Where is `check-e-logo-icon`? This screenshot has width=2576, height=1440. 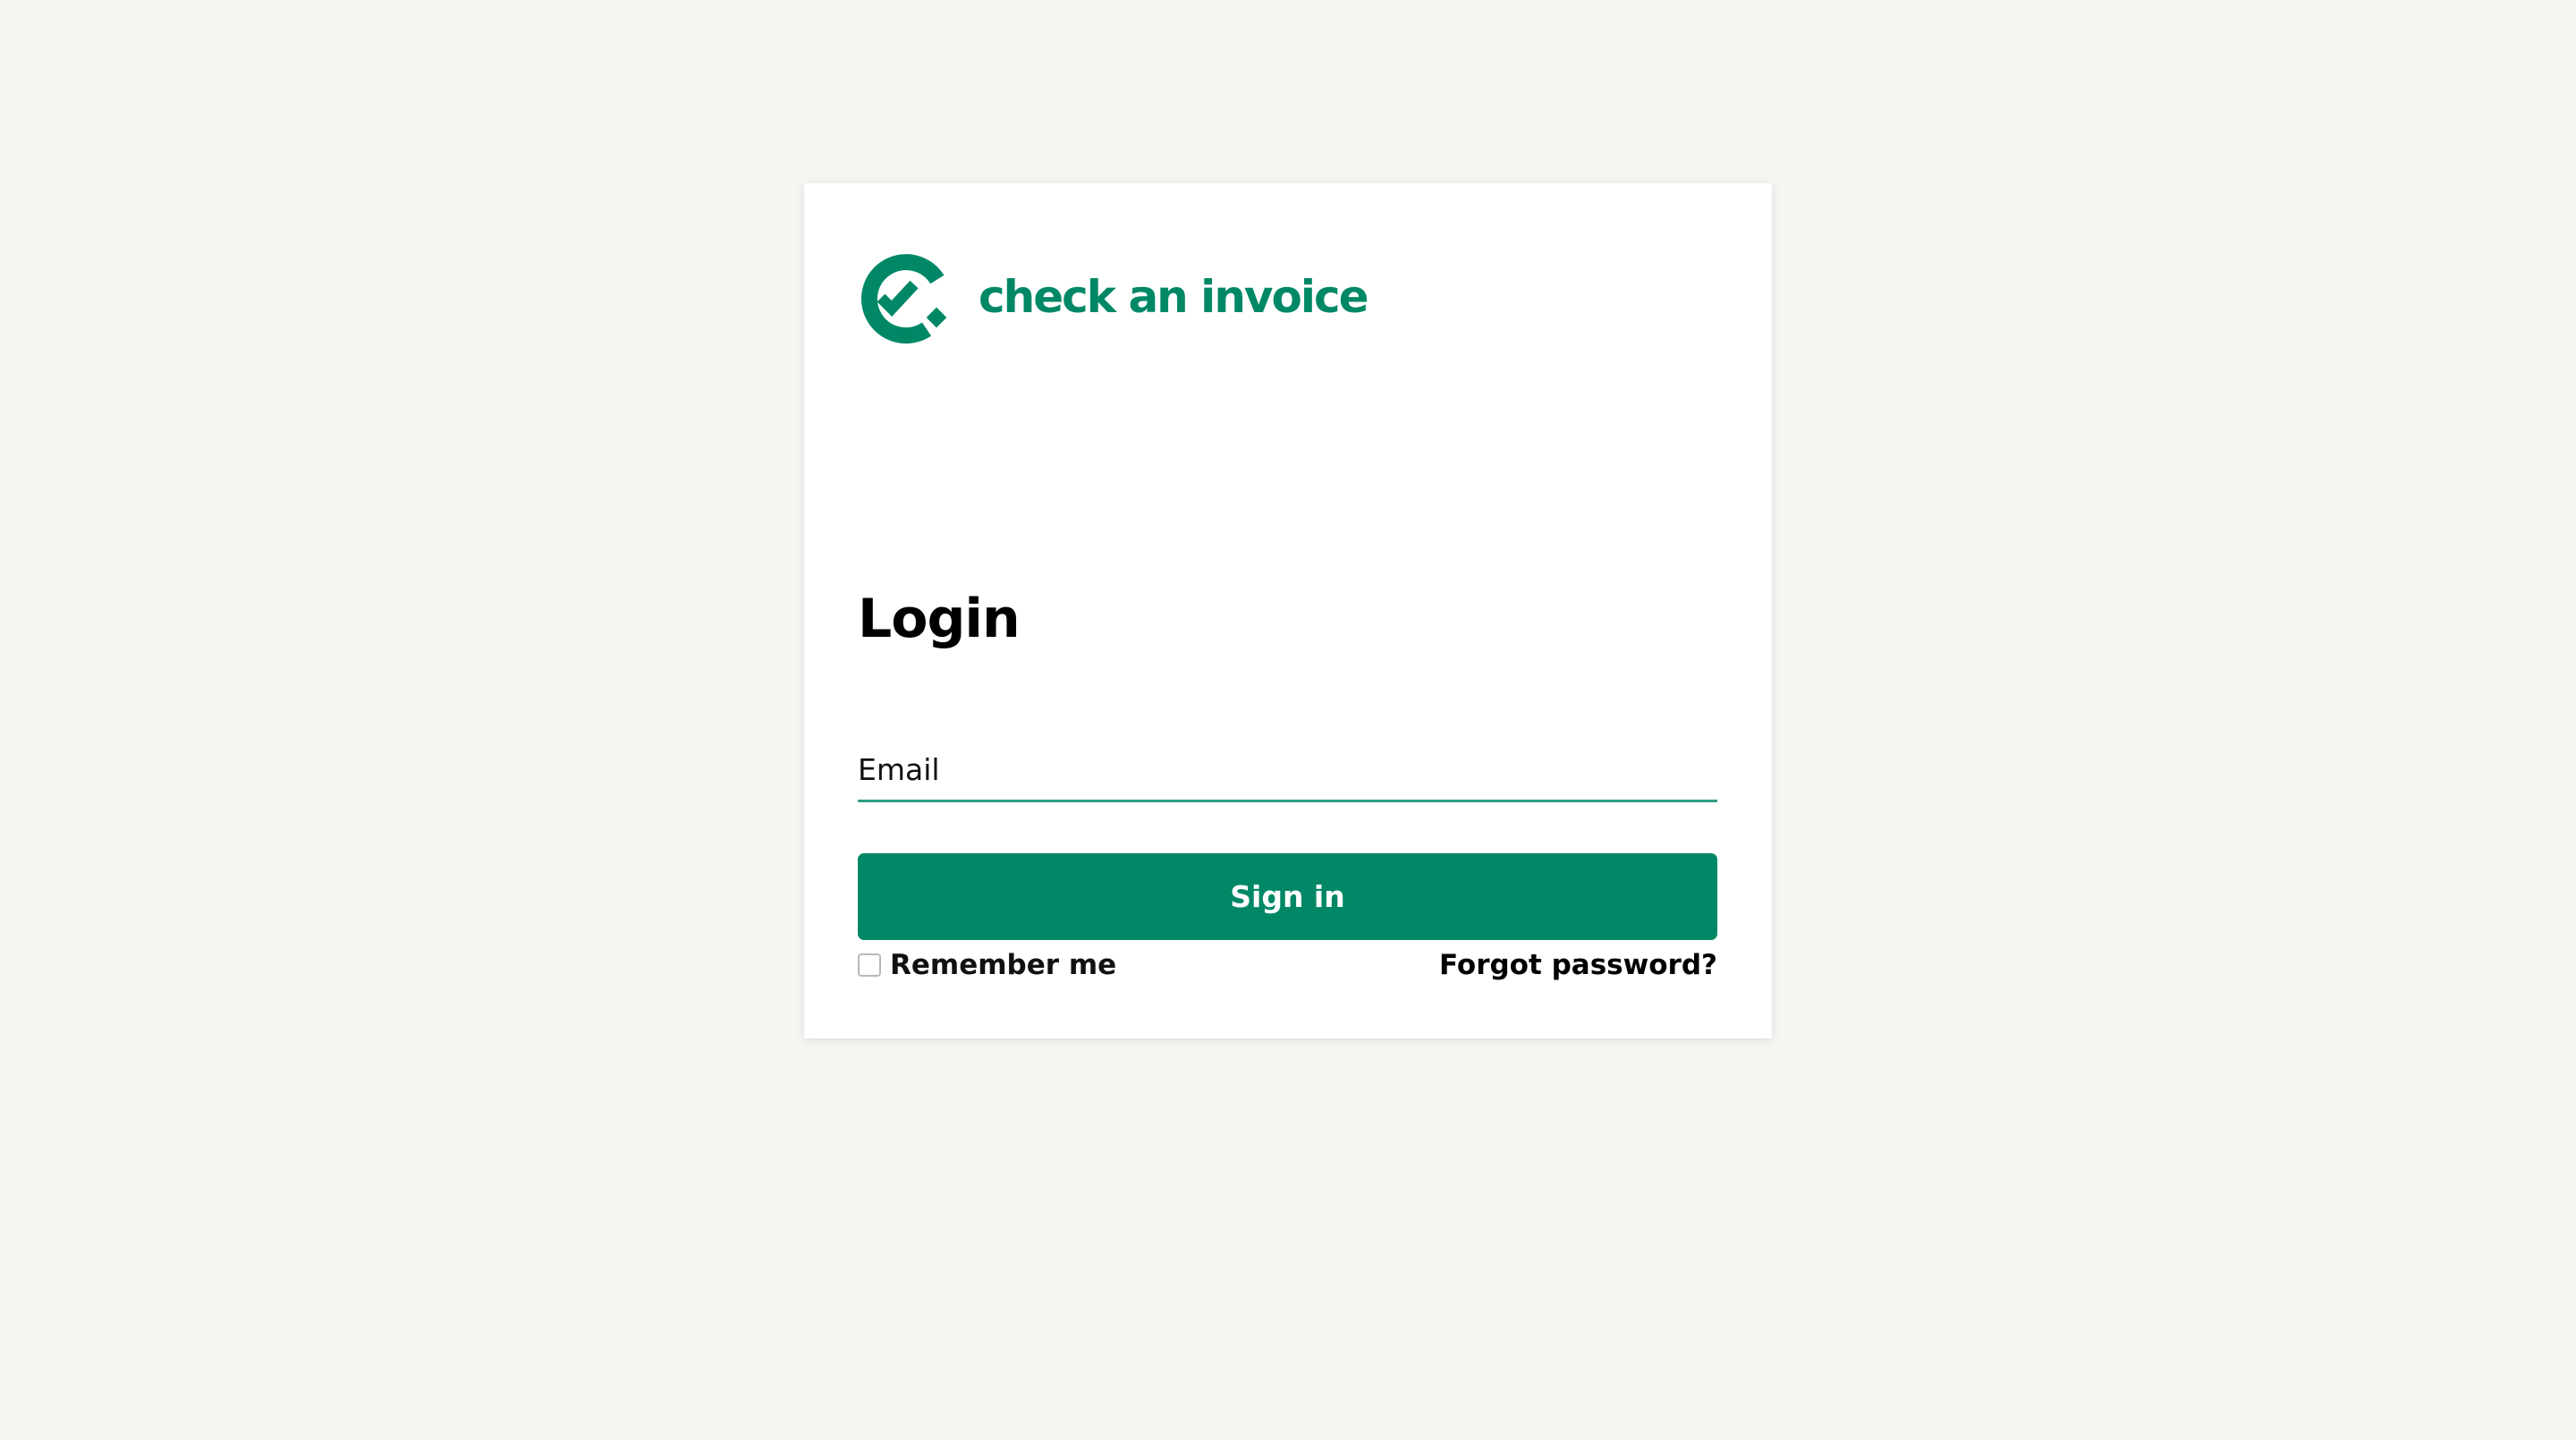 check-e-logo-icon is located at coordinates (903, 299).